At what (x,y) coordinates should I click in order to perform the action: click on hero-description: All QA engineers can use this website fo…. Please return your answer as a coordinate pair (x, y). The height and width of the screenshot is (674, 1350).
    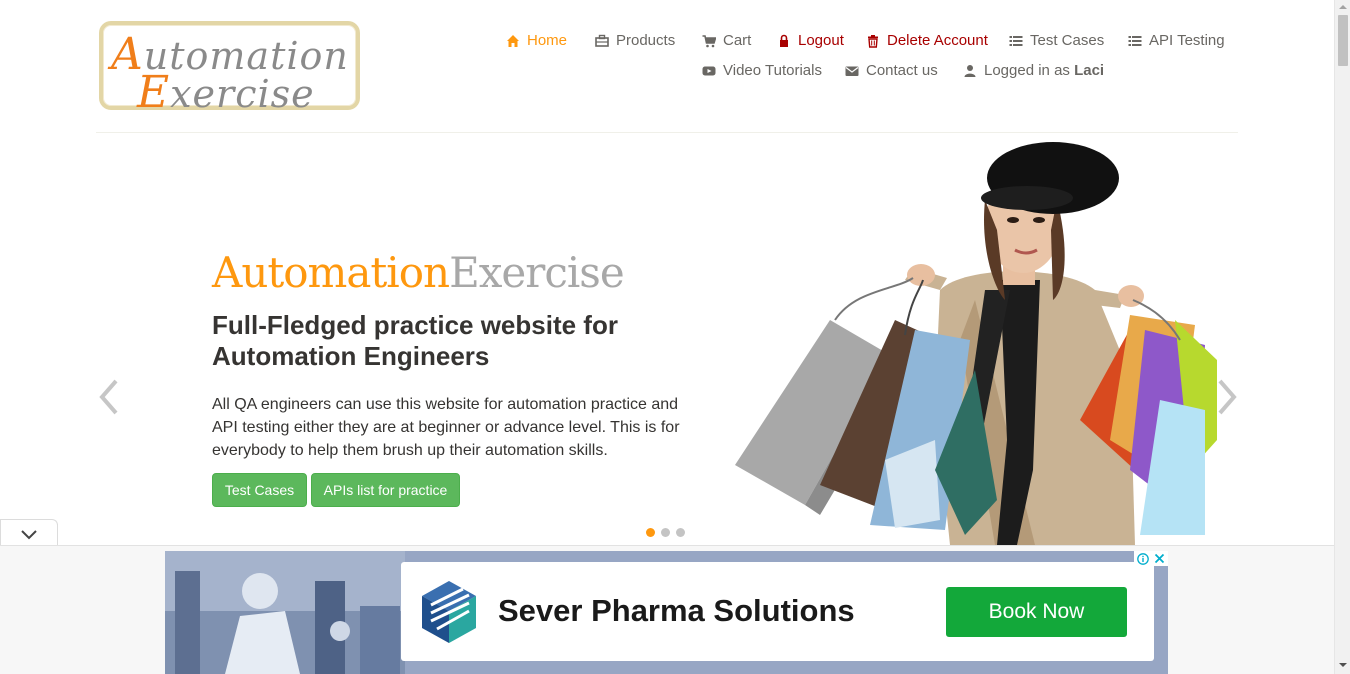
    Looking at the image, I should click on (446, 427).